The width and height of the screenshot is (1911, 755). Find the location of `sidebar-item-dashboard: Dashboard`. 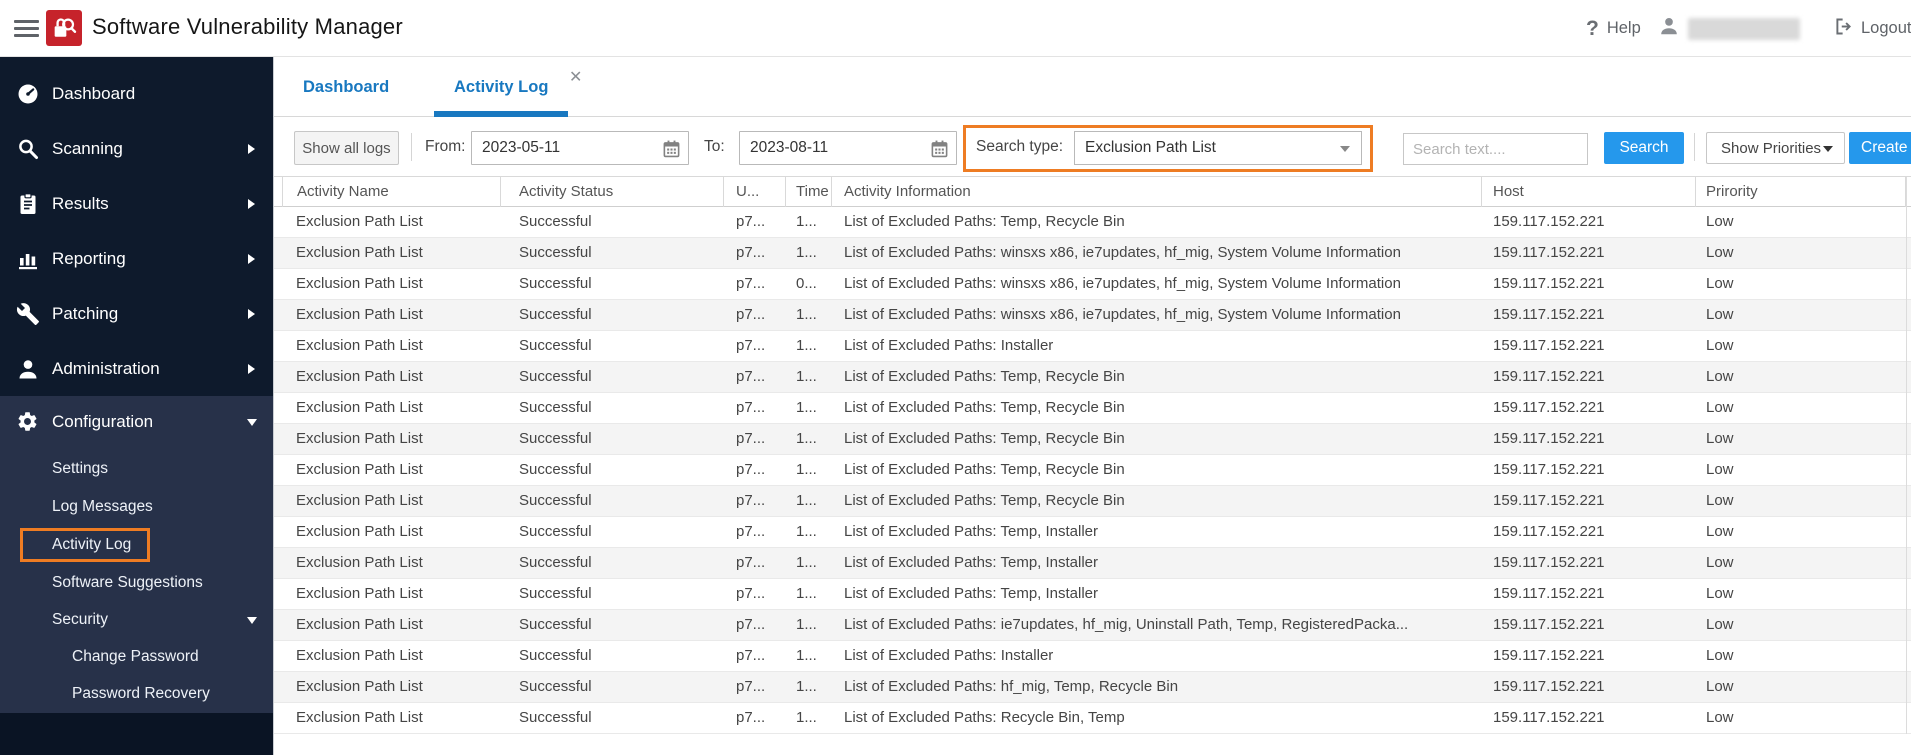

sidebar-item-dashboard: Dashboard is located at coordinates (136, 93).